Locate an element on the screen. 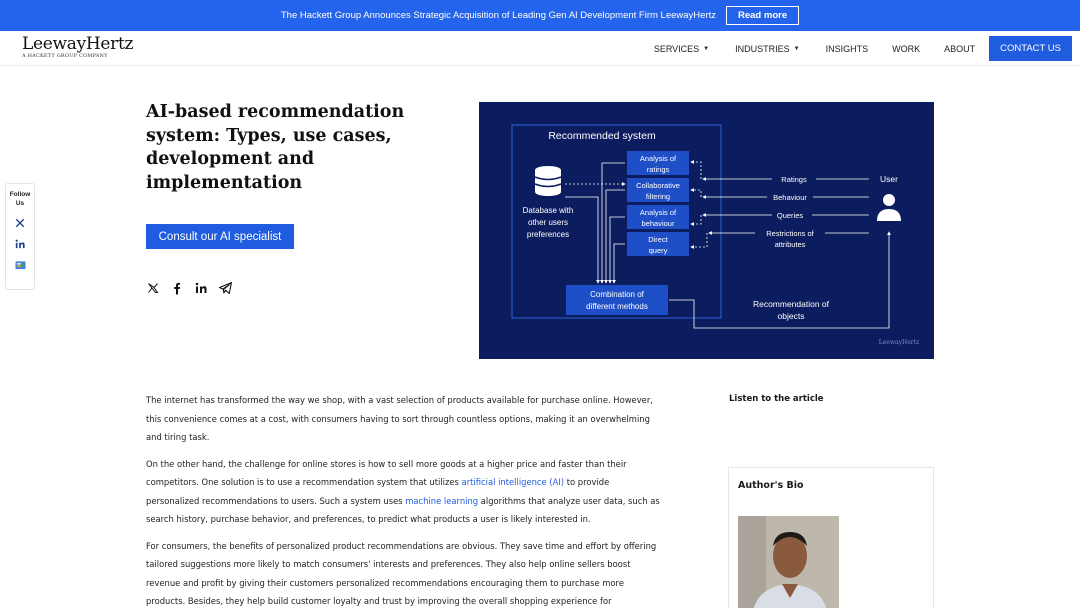 The width and height of the screenshot is (1080, 608). method-line: filtering is located at coordinates (658, 196).